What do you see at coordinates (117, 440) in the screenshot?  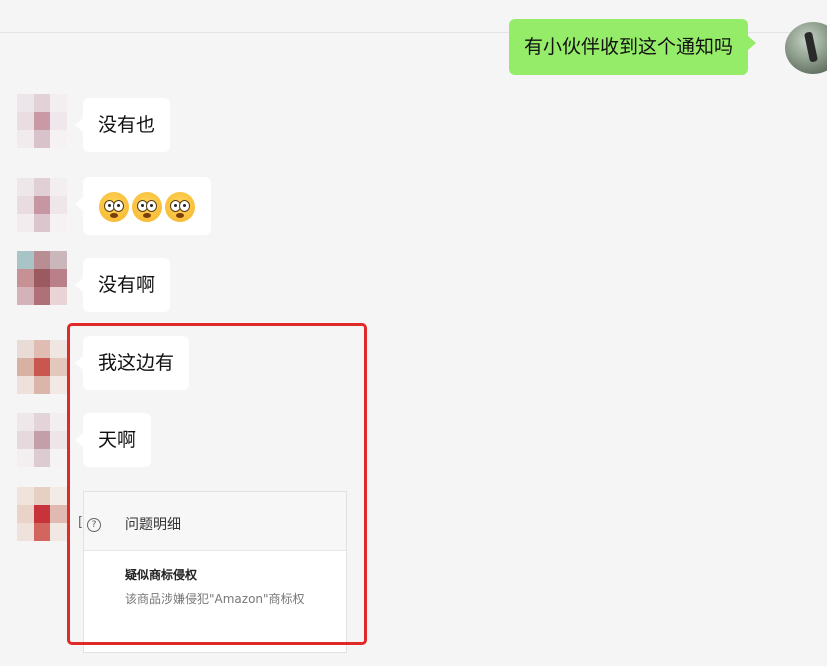 I see `message-text: 天啊` at bounding box center [117, 440].